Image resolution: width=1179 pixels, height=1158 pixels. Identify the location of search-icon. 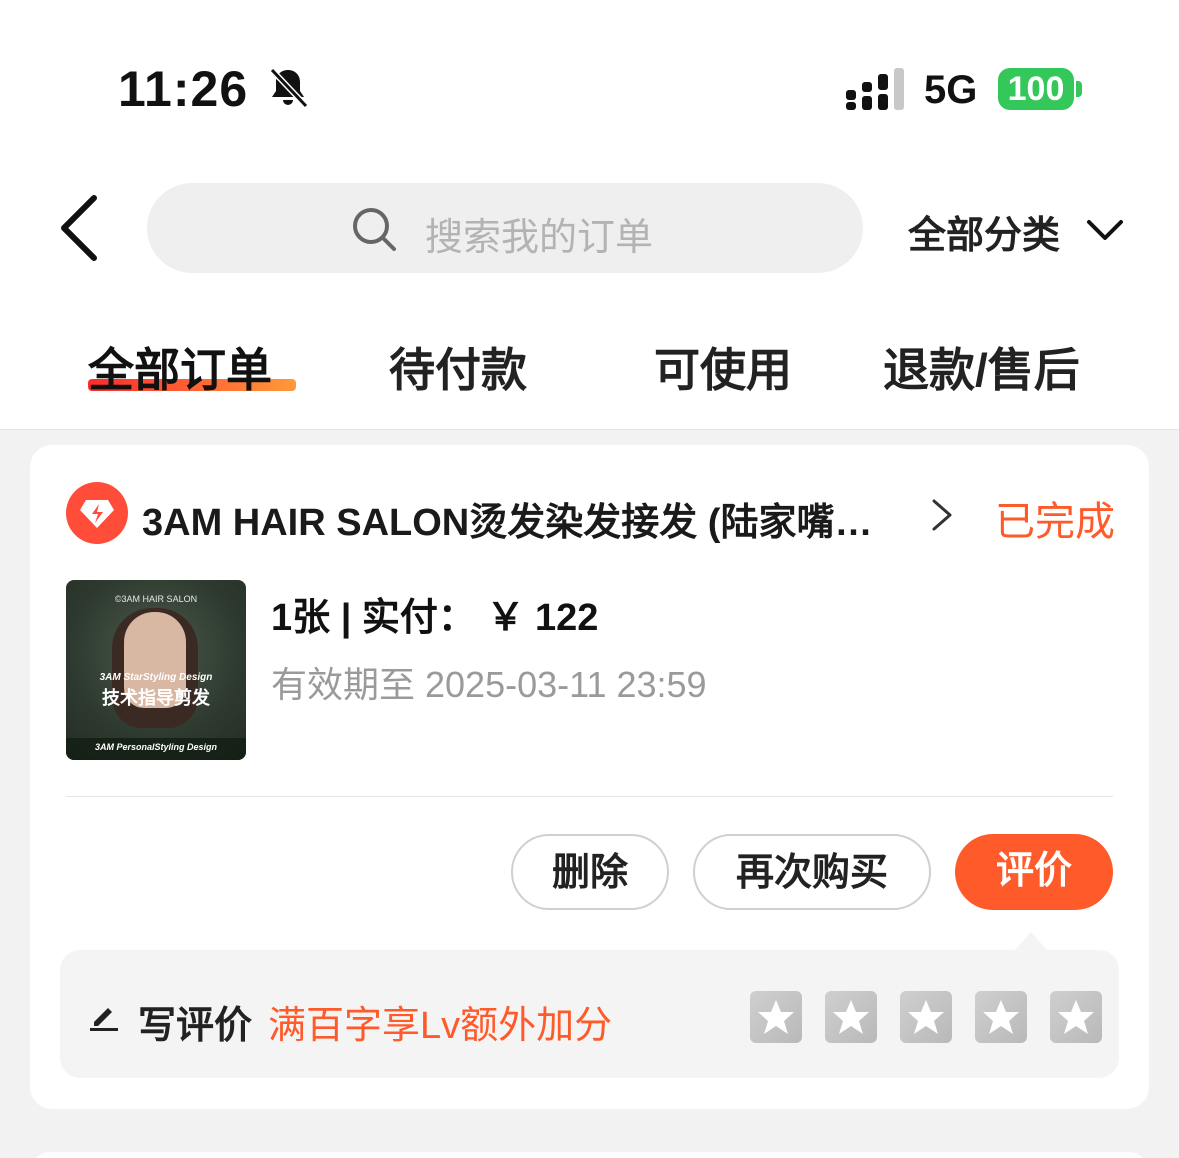
(374, 229).